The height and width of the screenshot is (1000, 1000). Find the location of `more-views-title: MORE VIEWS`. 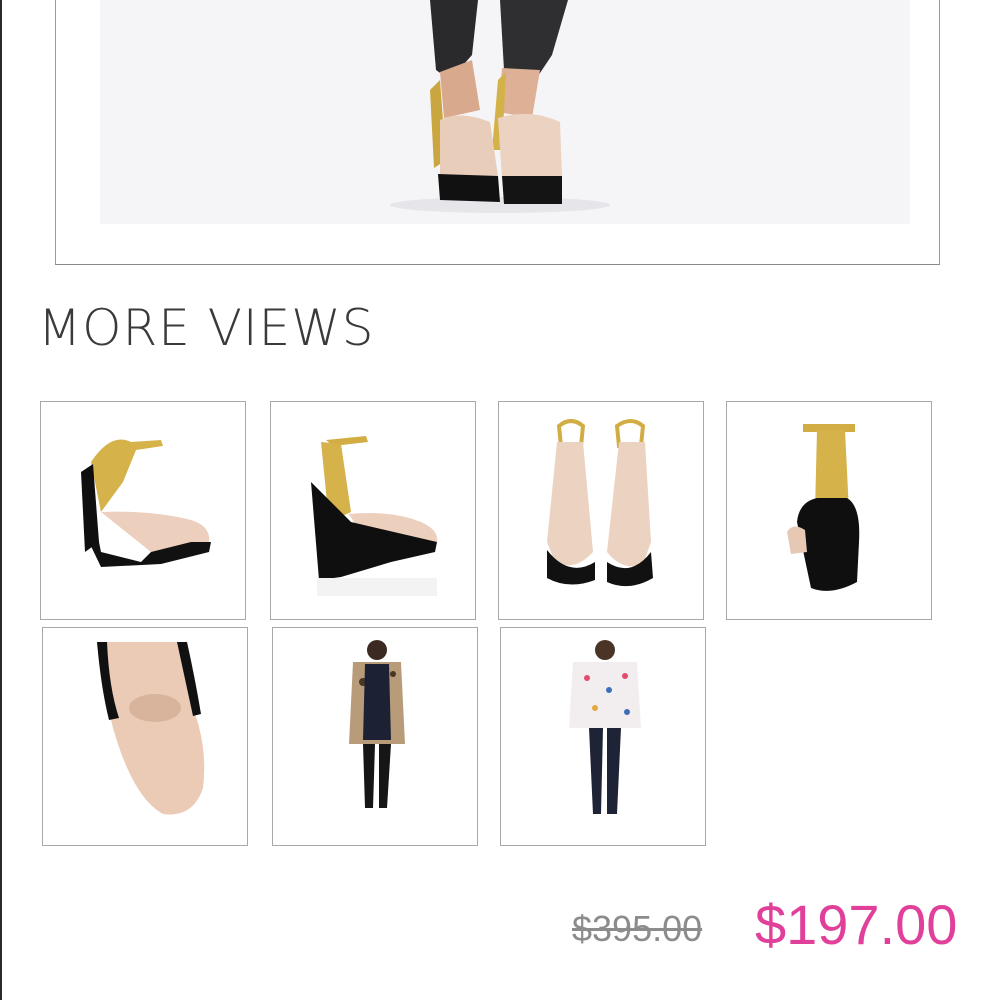

more-views-title: MORE VIEWS is located at coordinates (206, 328).